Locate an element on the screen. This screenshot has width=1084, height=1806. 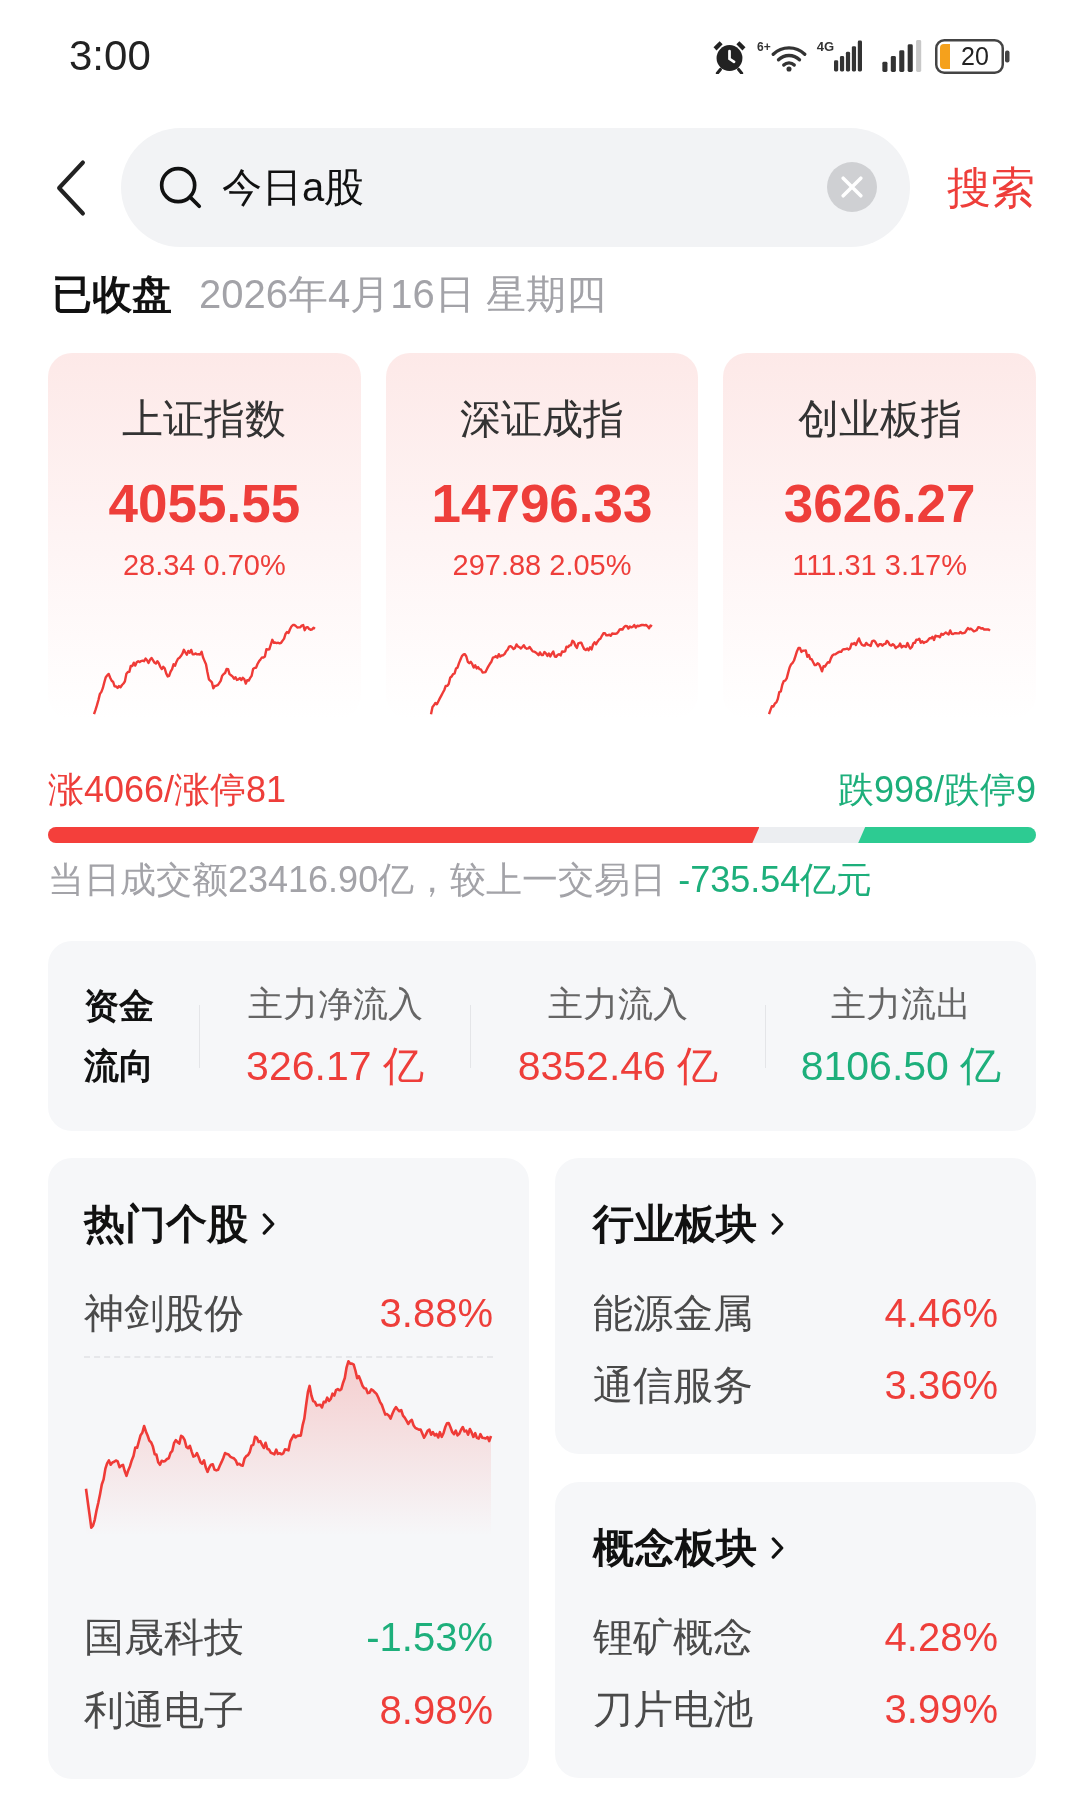
fund-flow-label: 主力流入 is located at coordinates (618, 1003).